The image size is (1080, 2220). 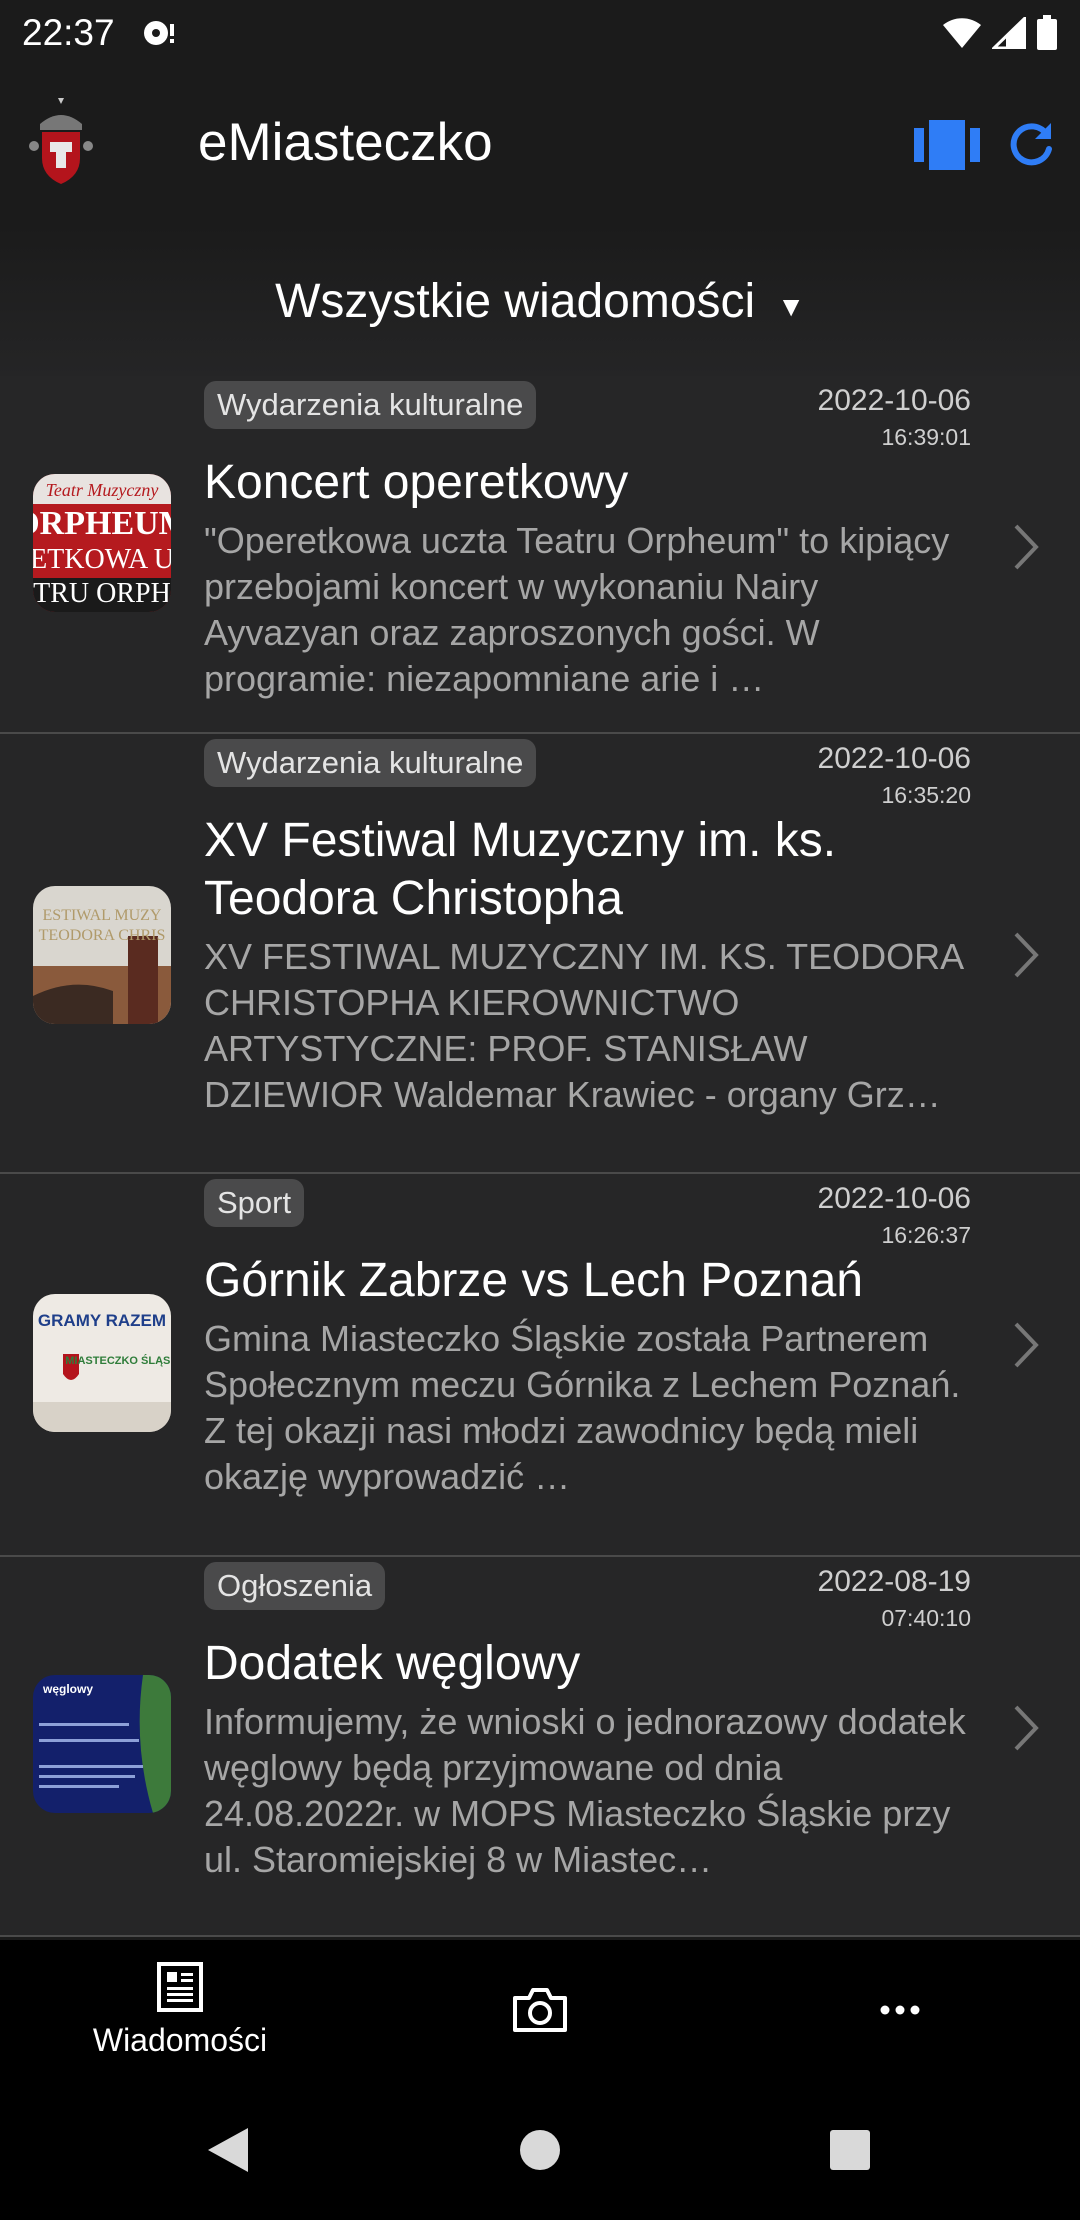 I want to click on category-filter-dropdown: Wszystkie wiadomości ▼, so click(x=540, y=301).